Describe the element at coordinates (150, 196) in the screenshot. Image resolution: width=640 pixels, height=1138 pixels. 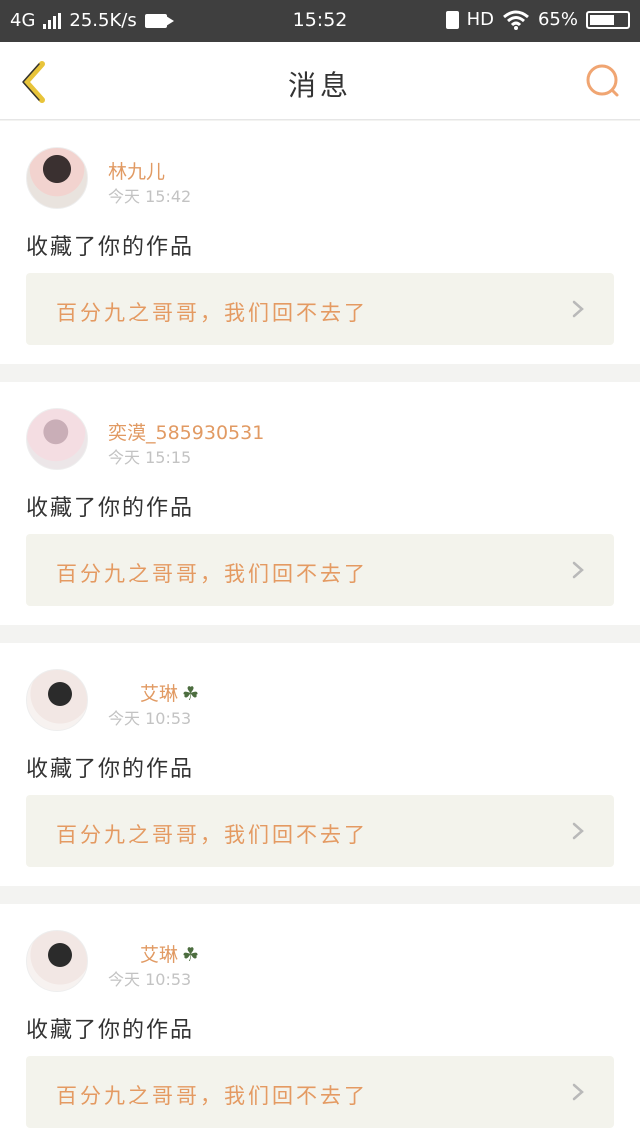
I see `message-time: 今天 15:42` at that location.